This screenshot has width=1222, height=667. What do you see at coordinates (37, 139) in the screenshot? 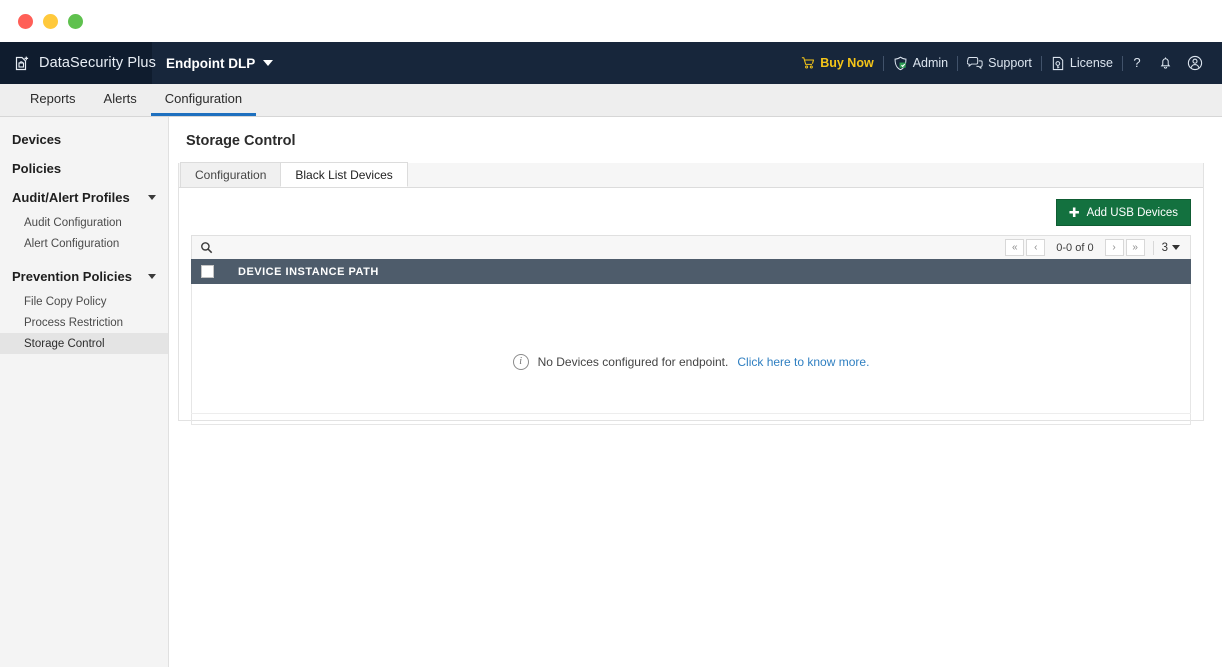
I see `sidebar-item-devices-label: Devices` at bounding box center [37, 139].